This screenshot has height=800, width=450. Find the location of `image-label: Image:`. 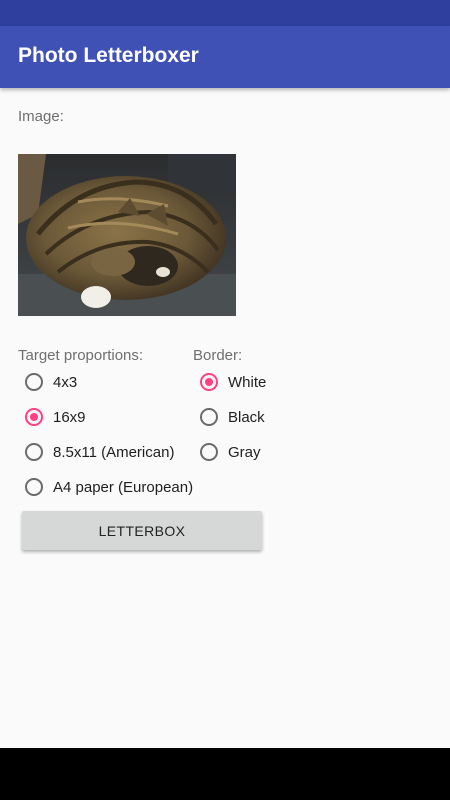

image-label: Image: is located at coordinates (41, 116).